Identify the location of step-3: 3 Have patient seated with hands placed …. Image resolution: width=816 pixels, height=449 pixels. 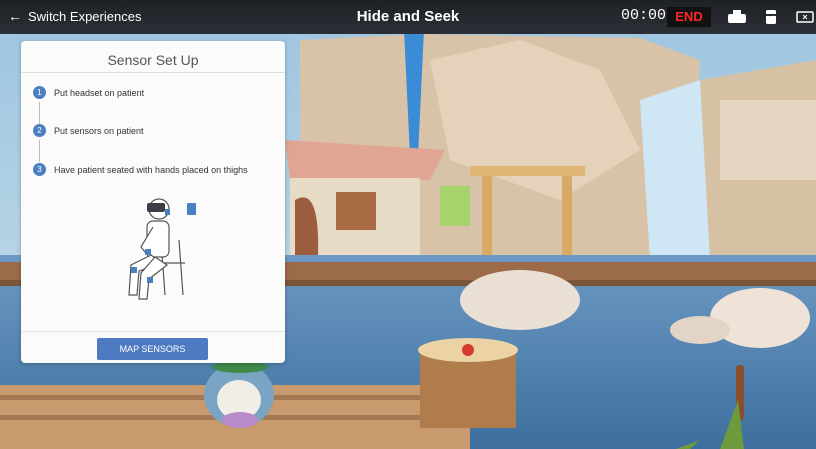
(140, 169).